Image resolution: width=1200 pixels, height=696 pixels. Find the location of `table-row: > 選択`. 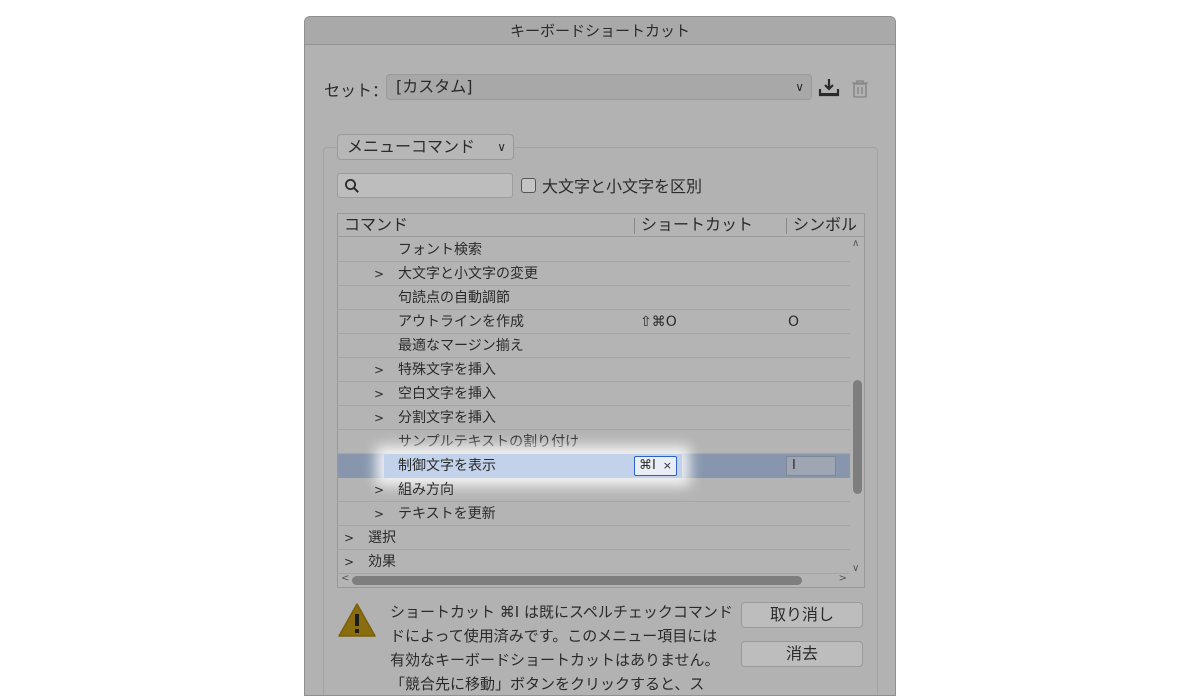

table-row: > 選択 is located at coordinates (594, 538).